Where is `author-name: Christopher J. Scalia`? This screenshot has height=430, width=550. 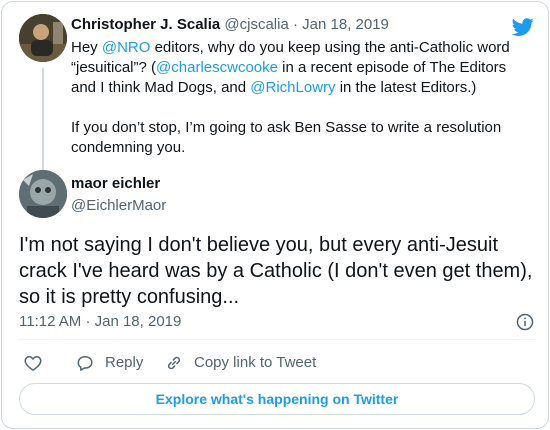
author-name: Christopher J. Scalia is located at coordinates (145, 24).